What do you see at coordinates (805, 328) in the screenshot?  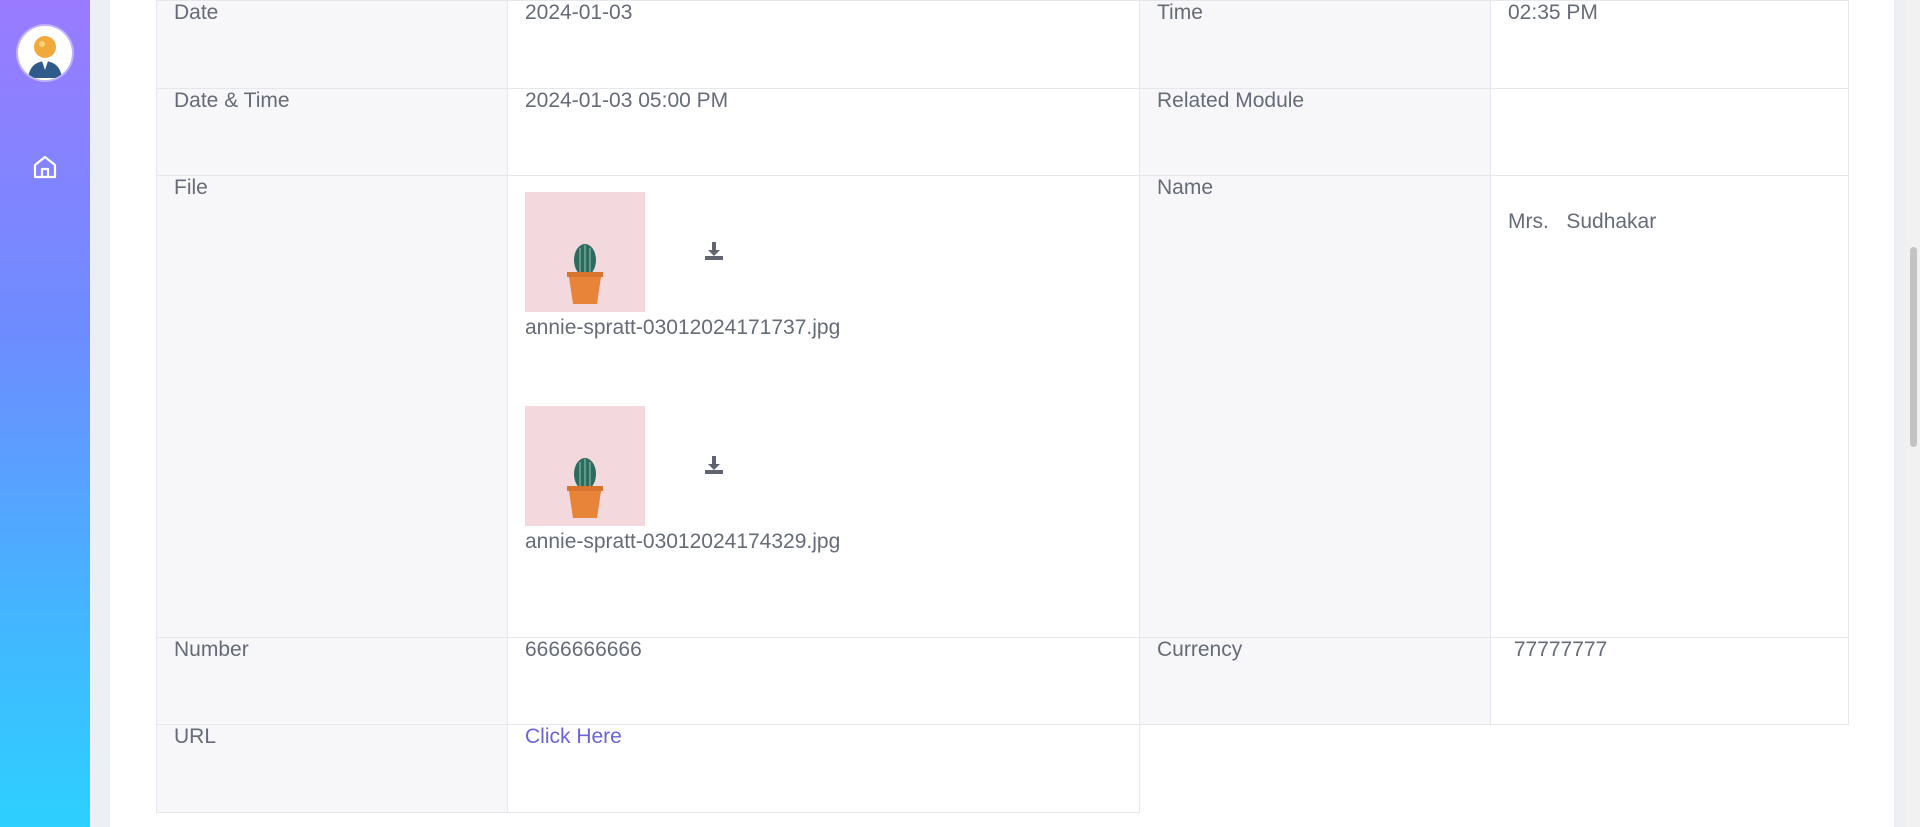 I see `file-name: annie-spratt-03012024171737.jpg` at bounding box center [805, 328].